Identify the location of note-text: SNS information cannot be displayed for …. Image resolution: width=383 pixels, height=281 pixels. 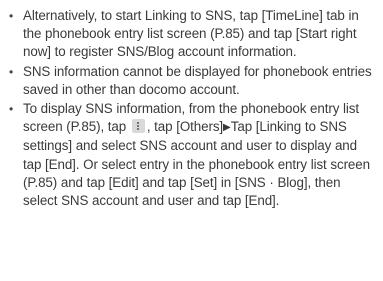
(197, 80).